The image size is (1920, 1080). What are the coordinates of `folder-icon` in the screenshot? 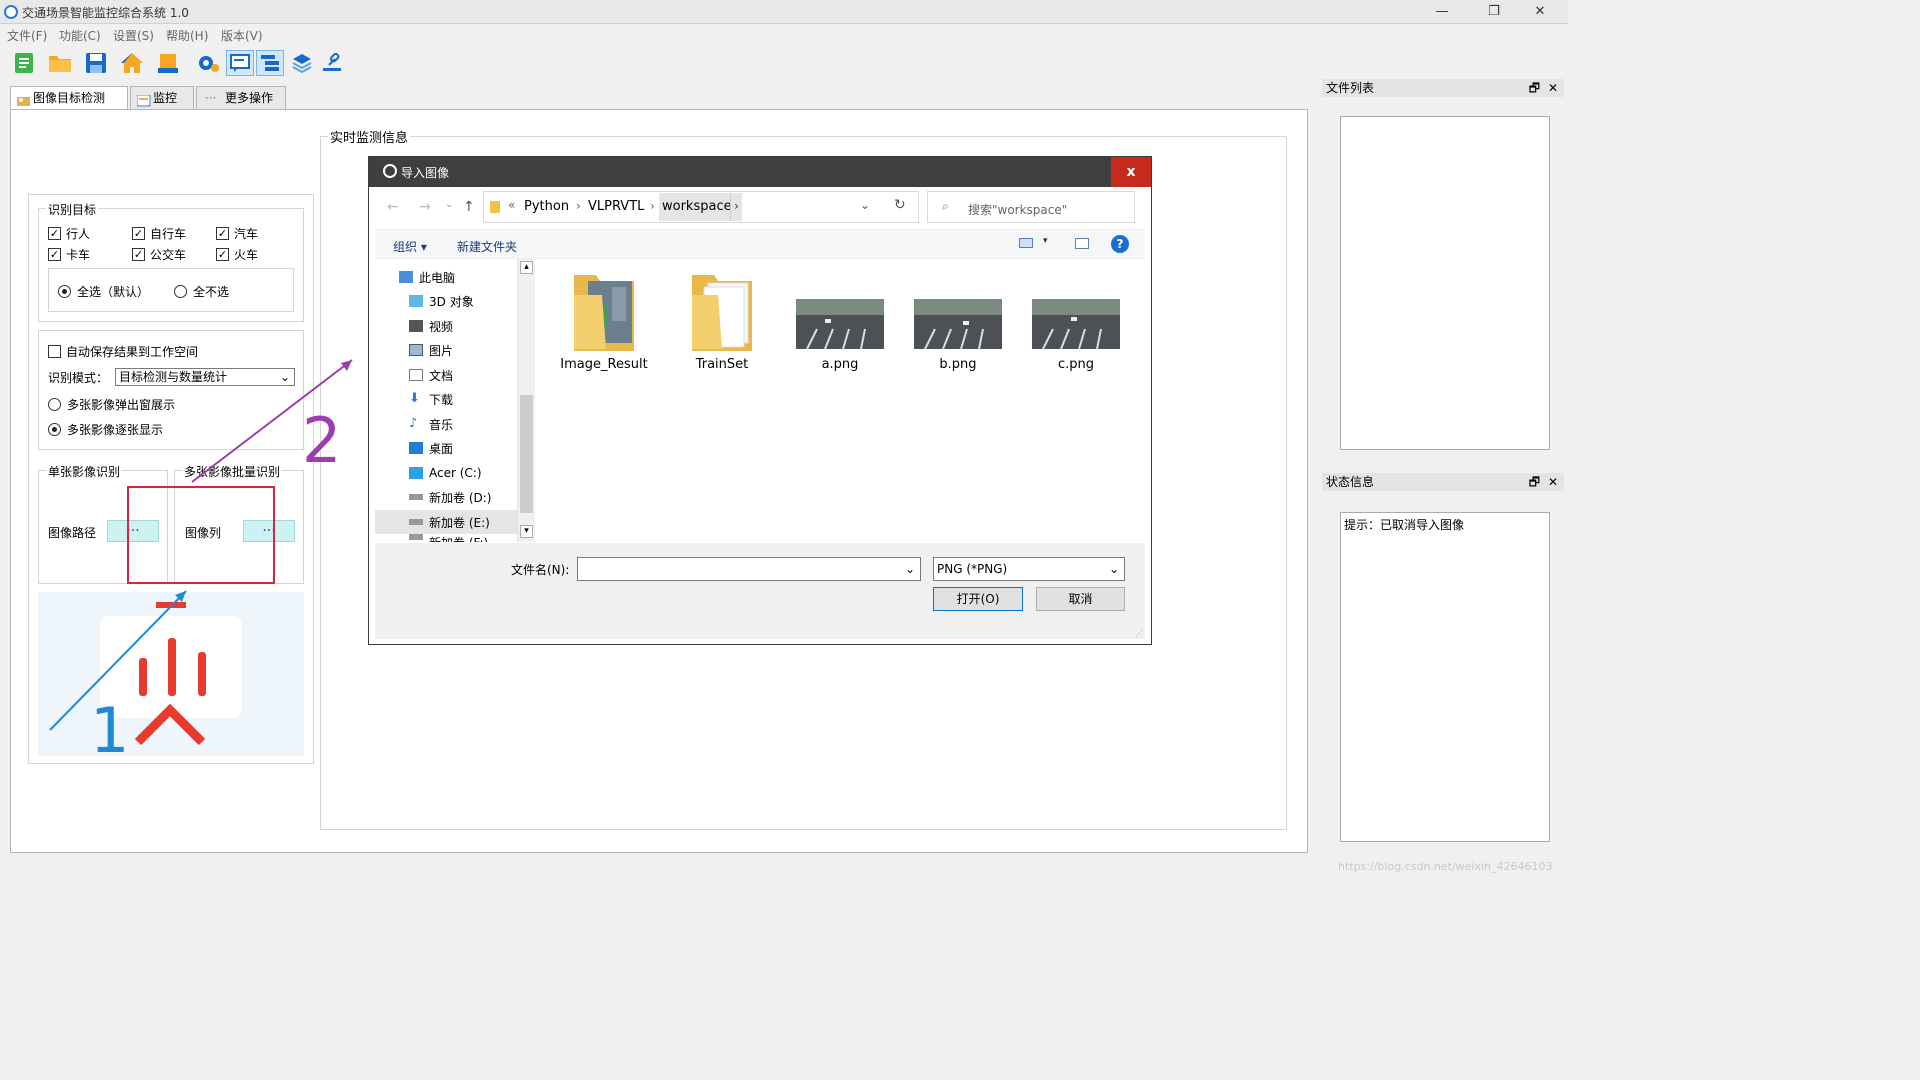 It's located at (495, 207).